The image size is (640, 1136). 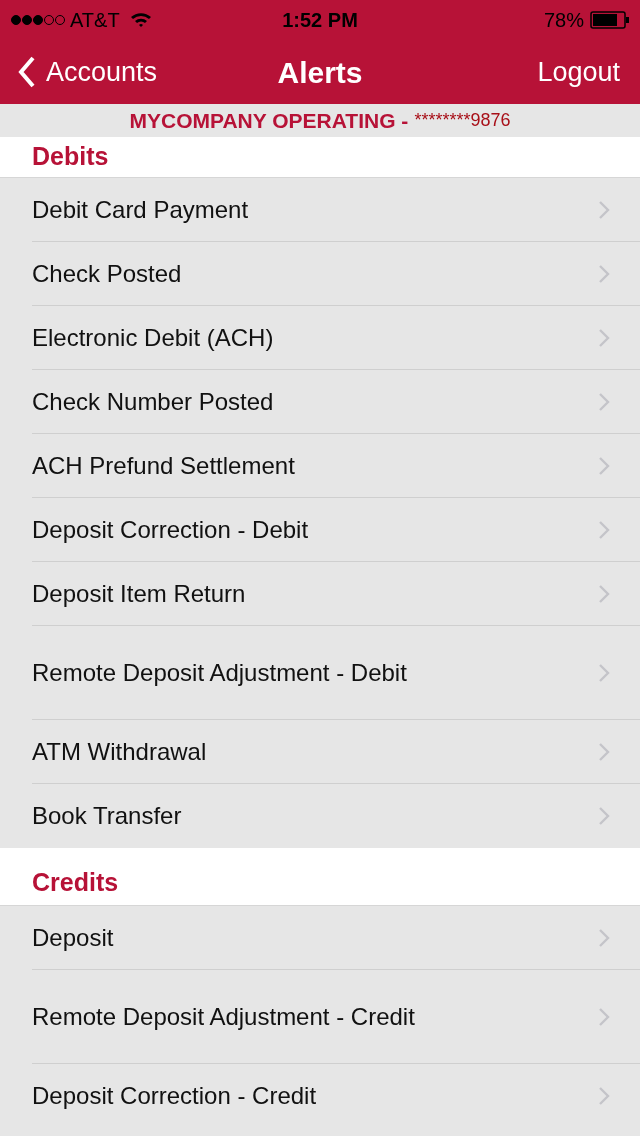 I want to click on carrier-name: AT&T, so click(x=95, y=20).